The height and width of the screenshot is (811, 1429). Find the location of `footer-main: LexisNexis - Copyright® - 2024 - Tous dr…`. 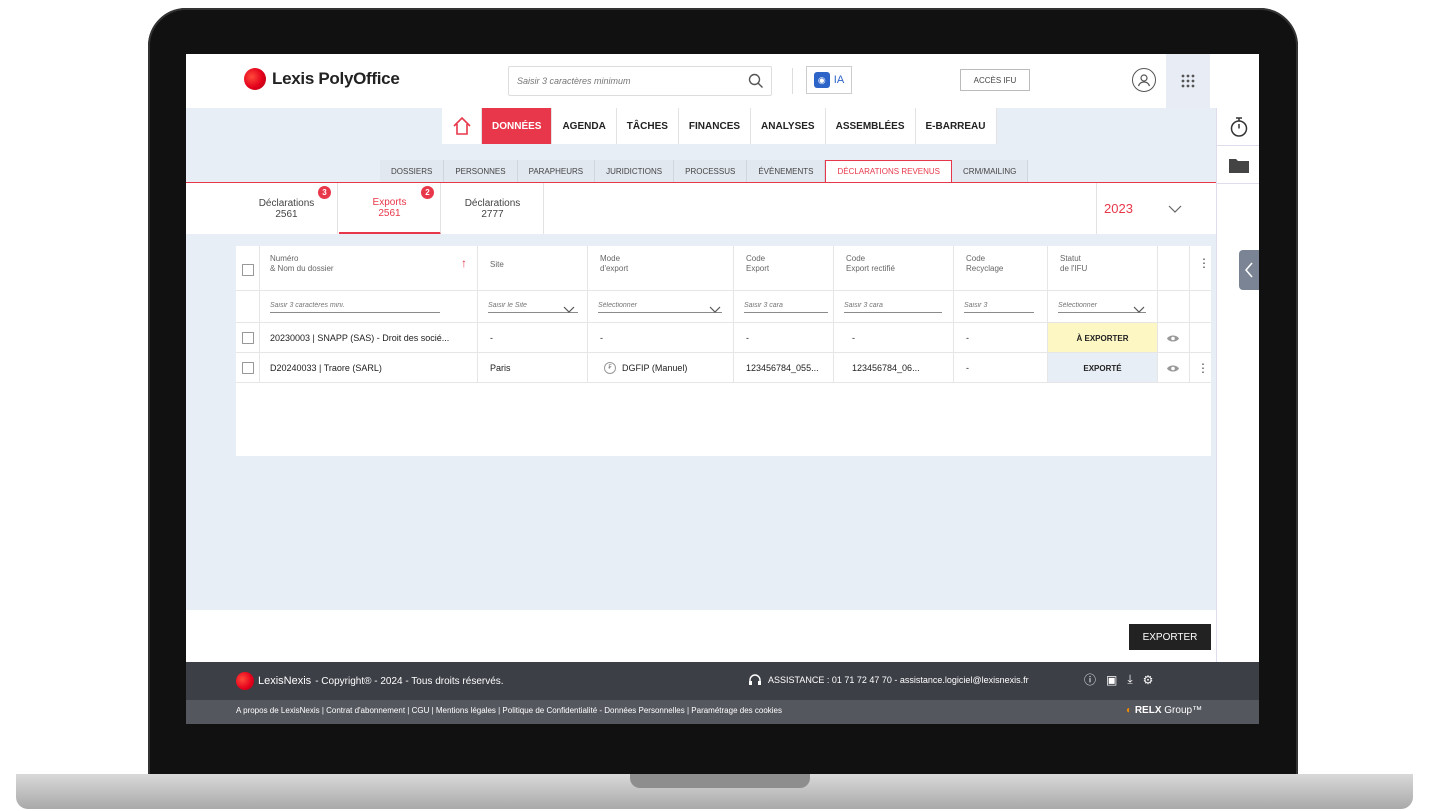

footer-main: LexisNexis - Copyright® - 2024 - Tous dr… is located at coordinates (722, 681).